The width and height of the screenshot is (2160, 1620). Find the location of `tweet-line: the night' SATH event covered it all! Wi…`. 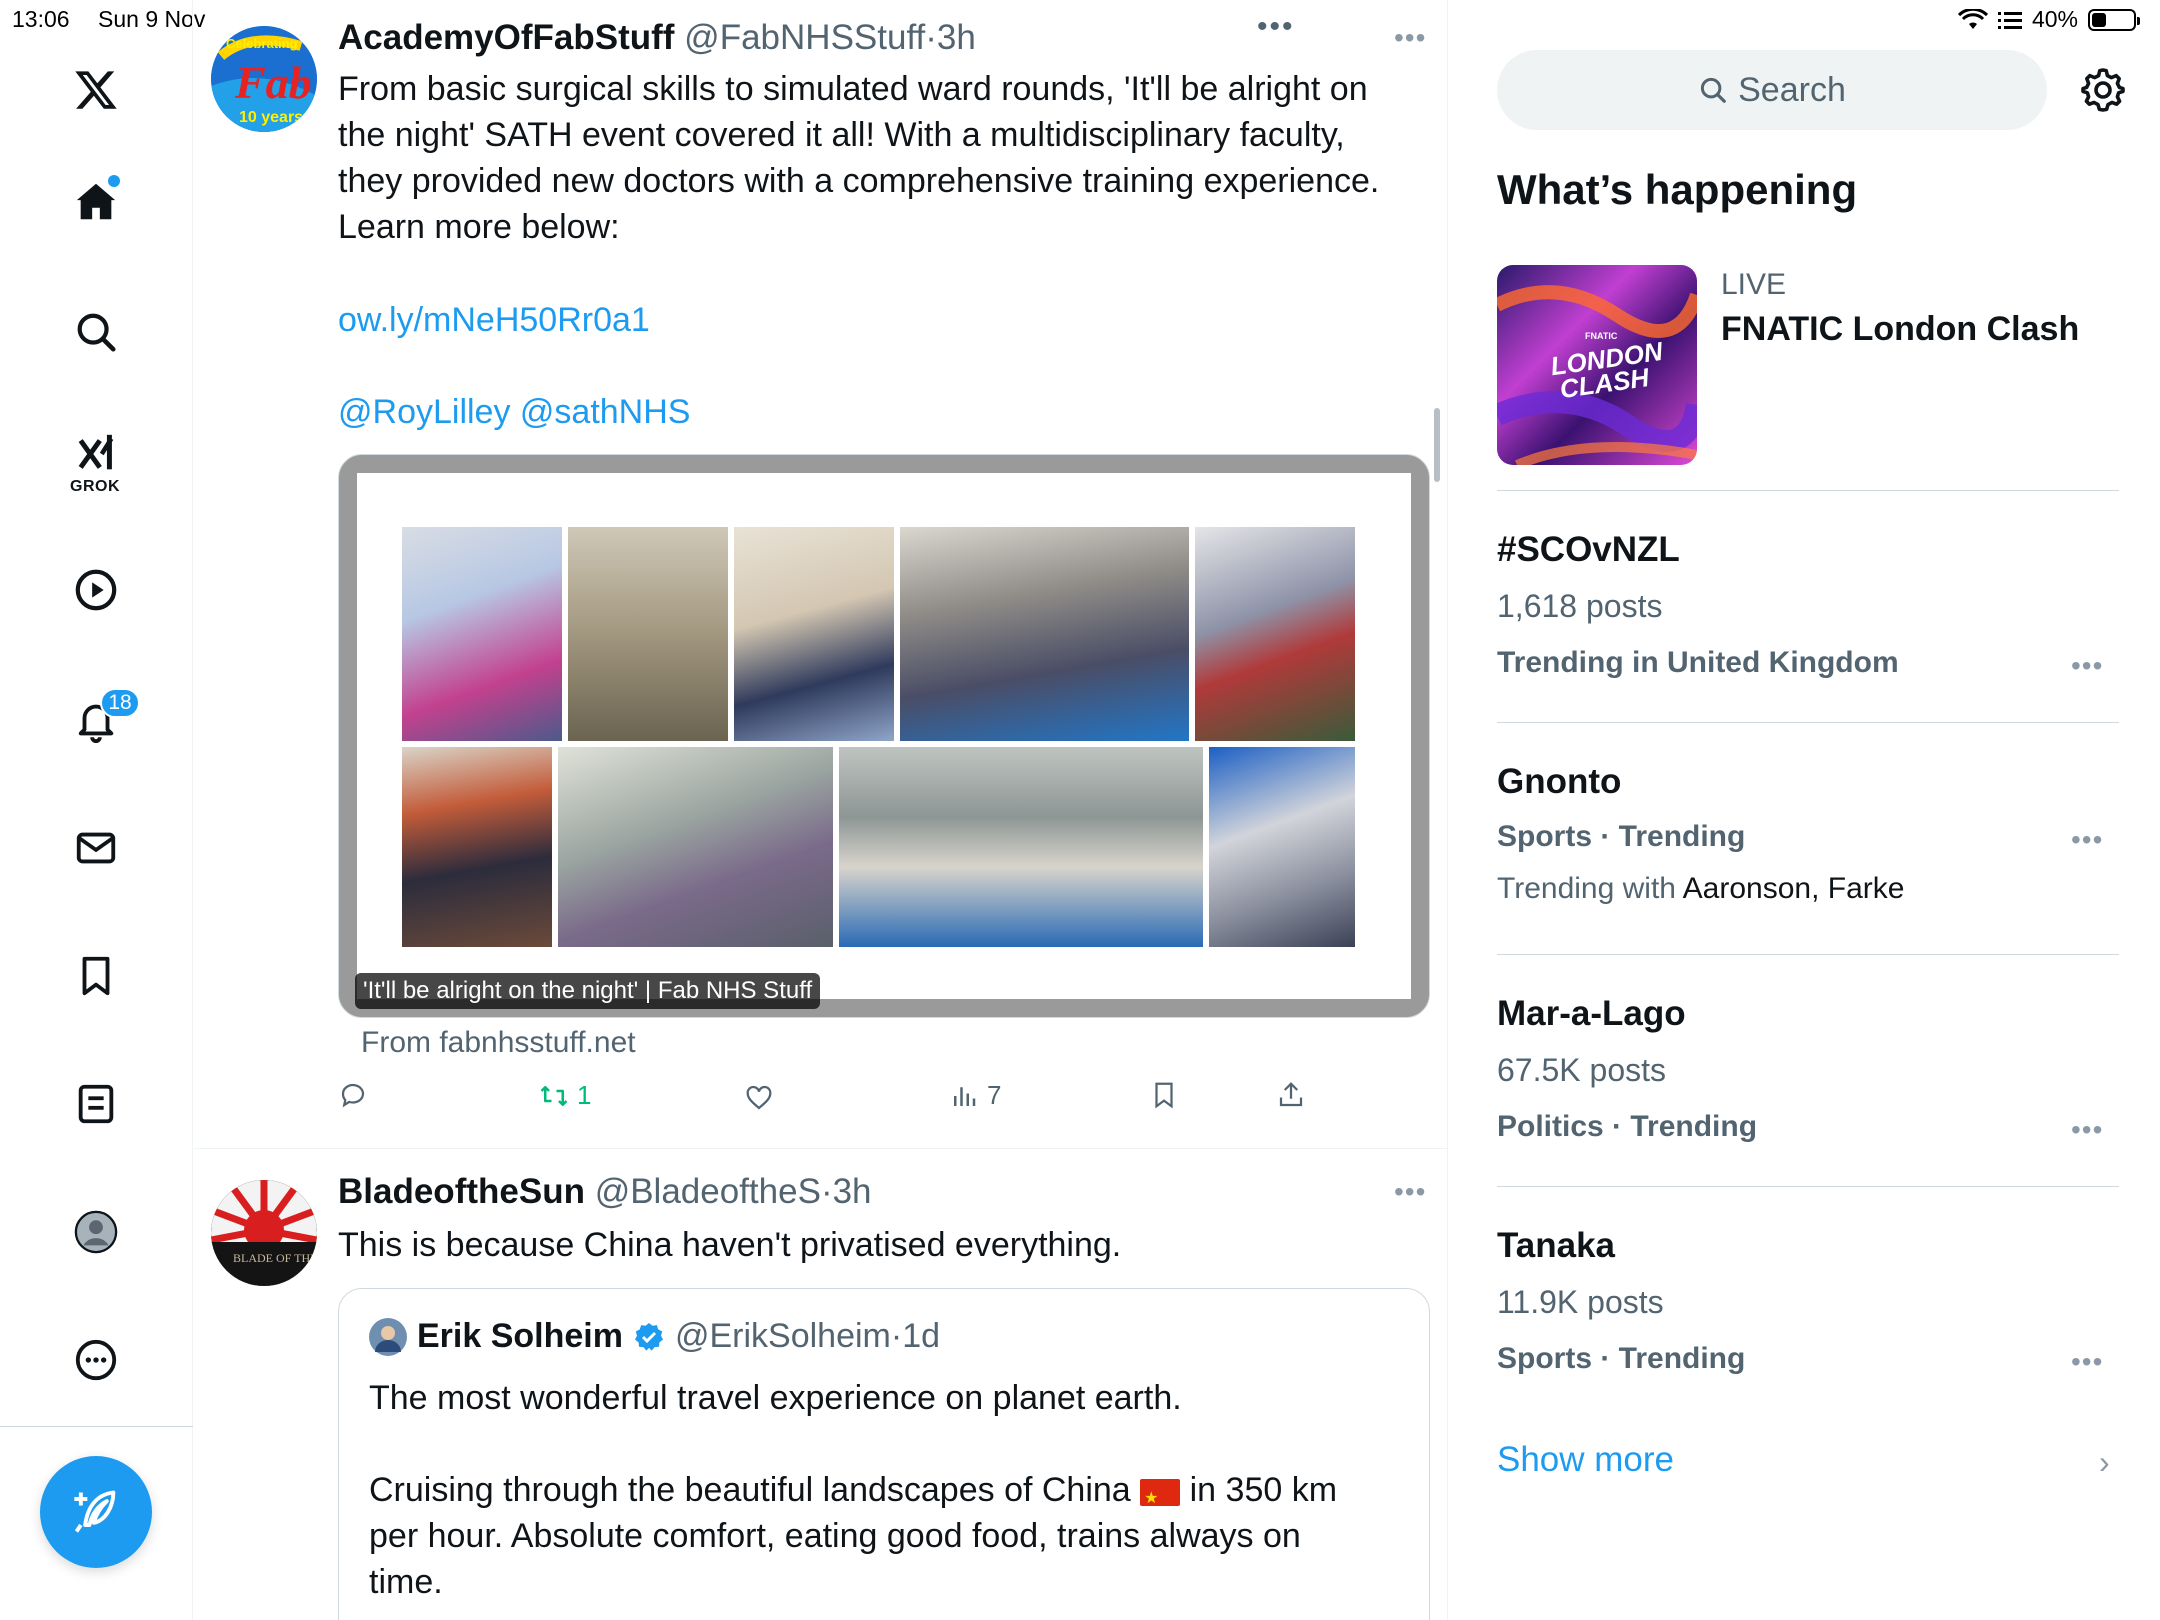

tweet-line: the night' SATH event covered it all! Wi… is located at coordinates (841, 135).